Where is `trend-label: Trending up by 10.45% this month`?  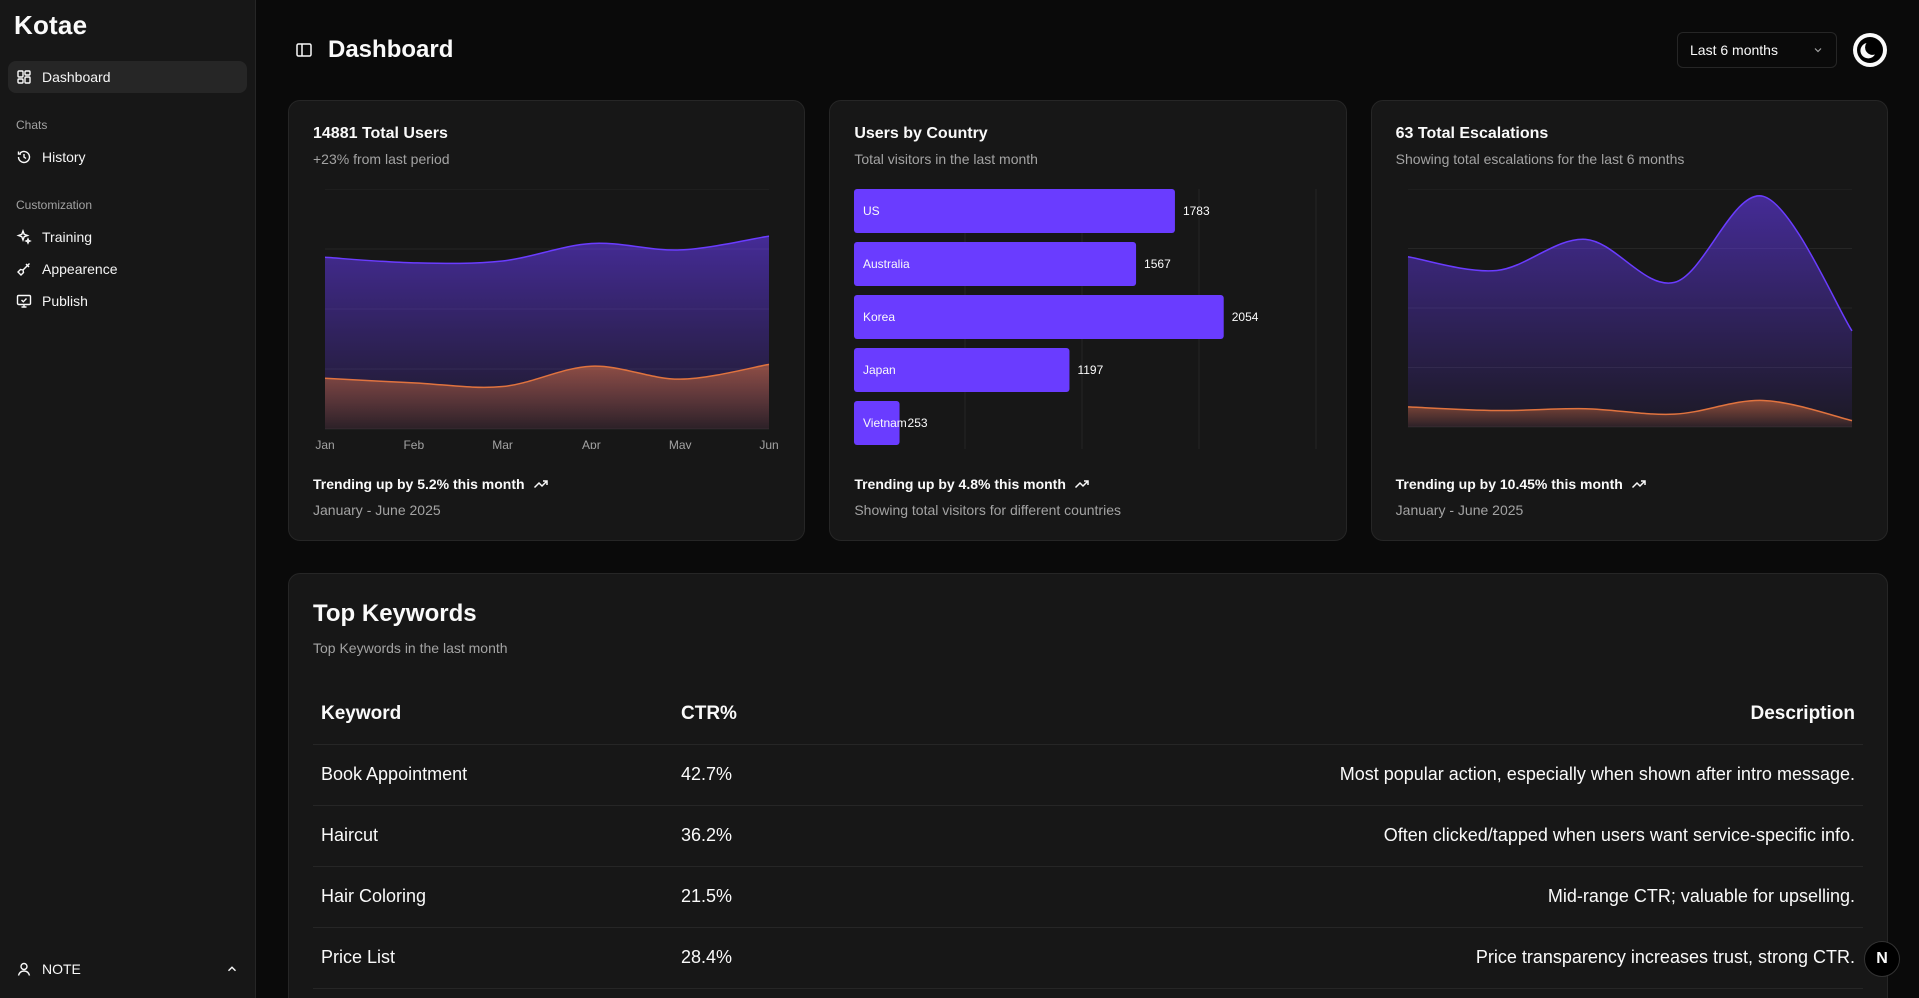
trend-label: Trending up by 10.45% this month is located at coordinates (1509, 484).